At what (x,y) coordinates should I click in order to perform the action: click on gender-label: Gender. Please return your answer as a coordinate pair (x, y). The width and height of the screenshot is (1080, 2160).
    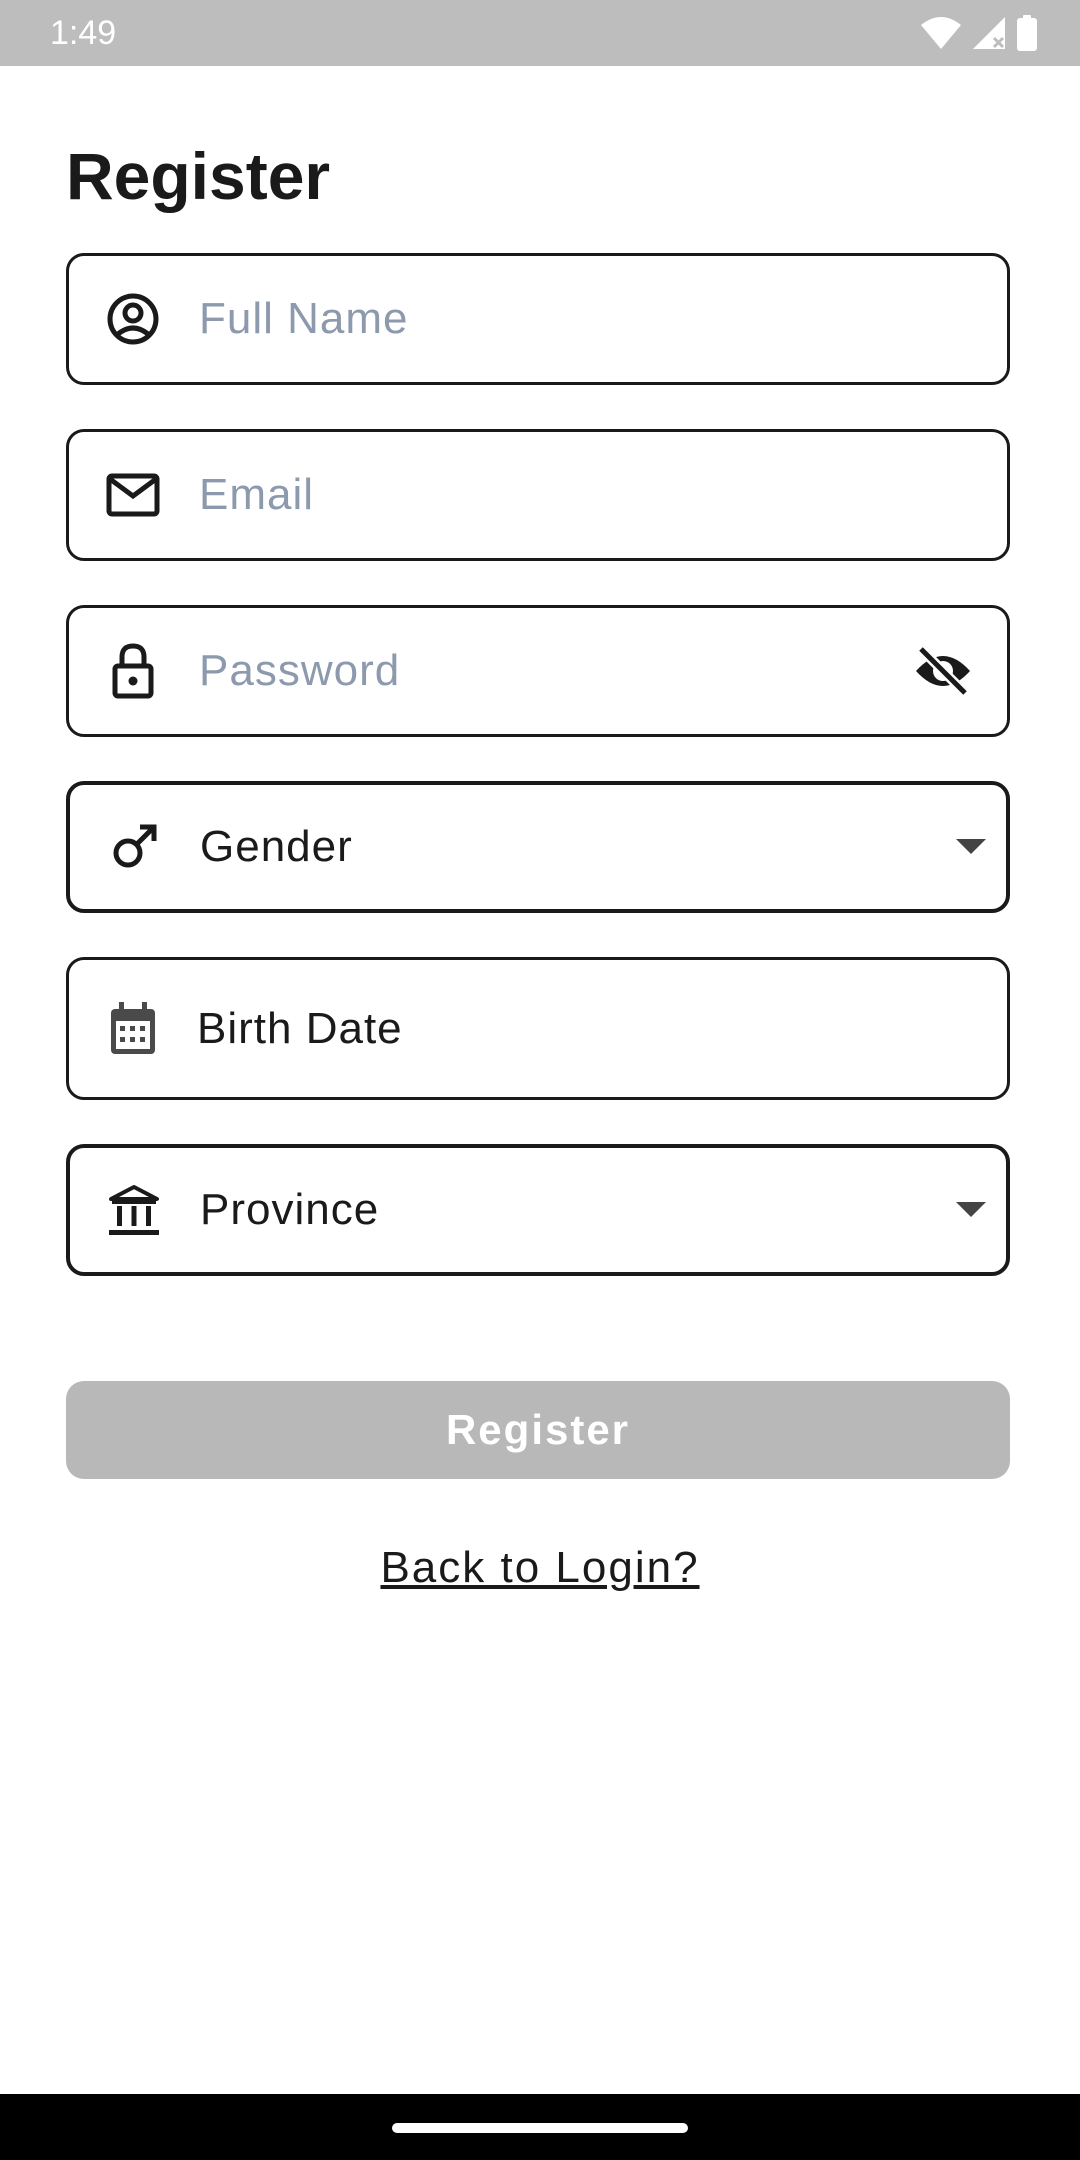
    Looking at the image, I should click on (276, 846).